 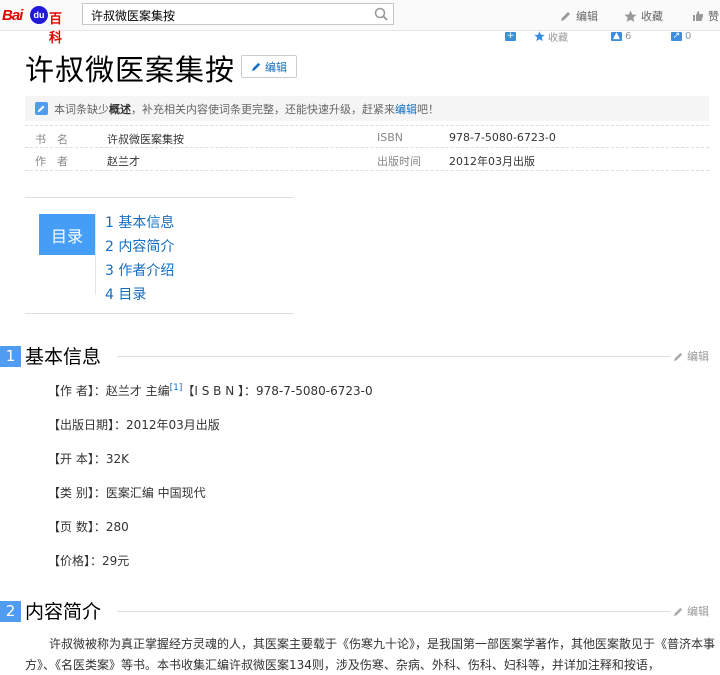 I want to click on comment-count: 0, so click(x=688, y=36).